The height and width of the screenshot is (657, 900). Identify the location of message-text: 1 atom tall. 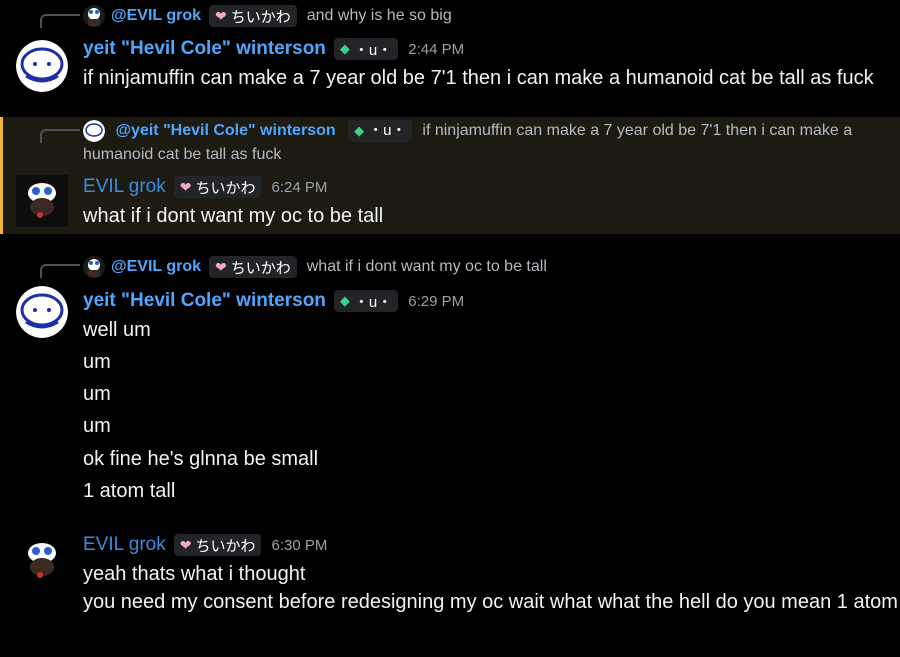
(129, 491).